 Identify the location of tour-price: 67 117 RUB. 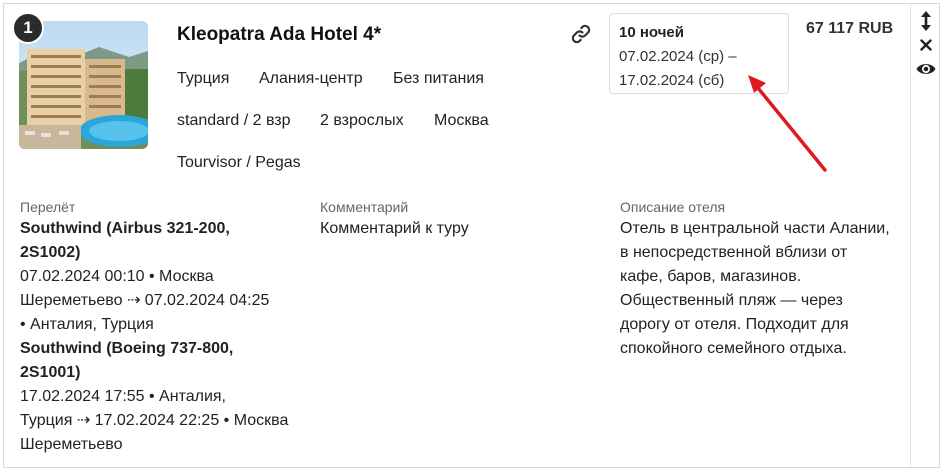
(850, 28).